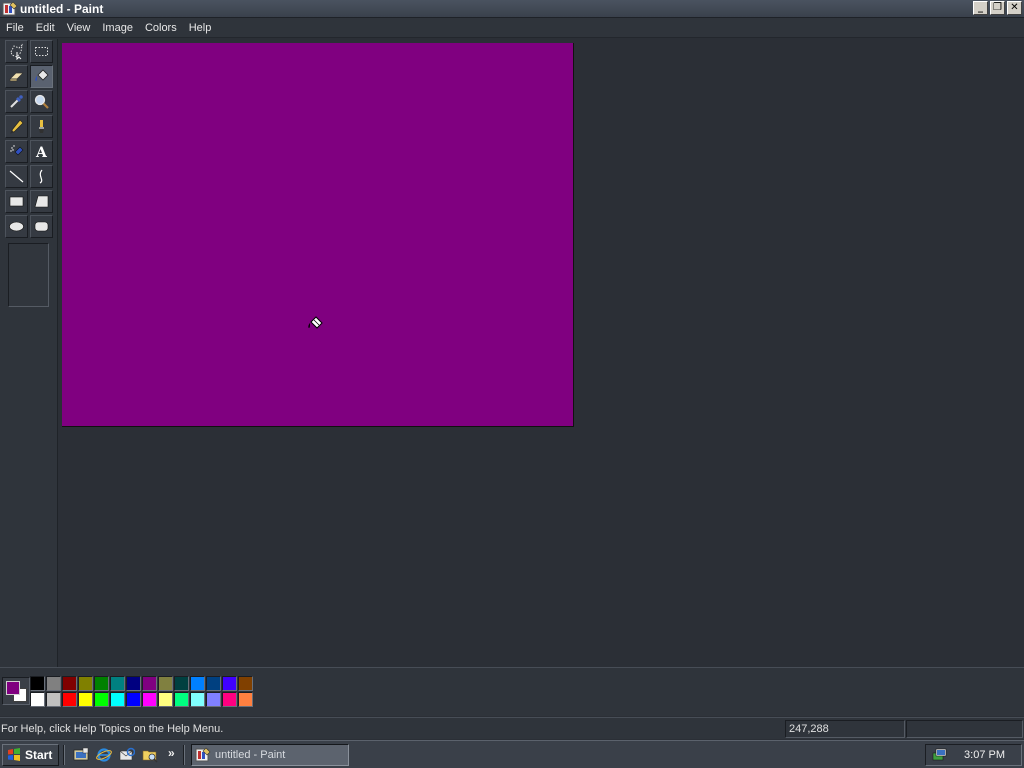 Image resolution: width=1024 pixels, height=768 pixels. I want to click on tool-polygon, so click(41, 201).